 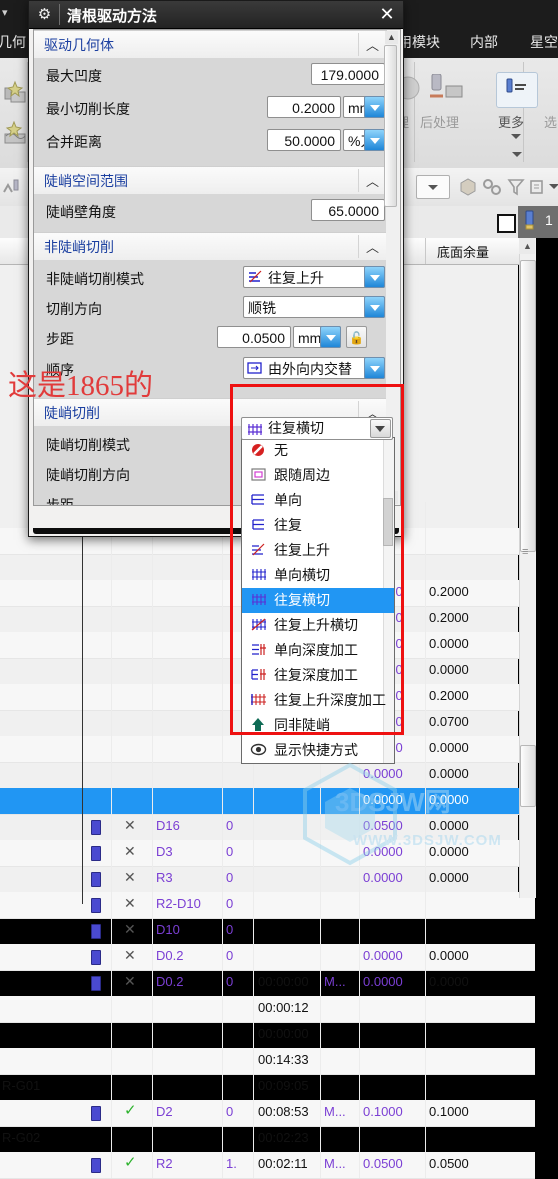 What do you see at coordinates (318, 700) in the screenshot?
I see `dropdown-item: 往复上升深度加工` at bounding box center [318, 700].